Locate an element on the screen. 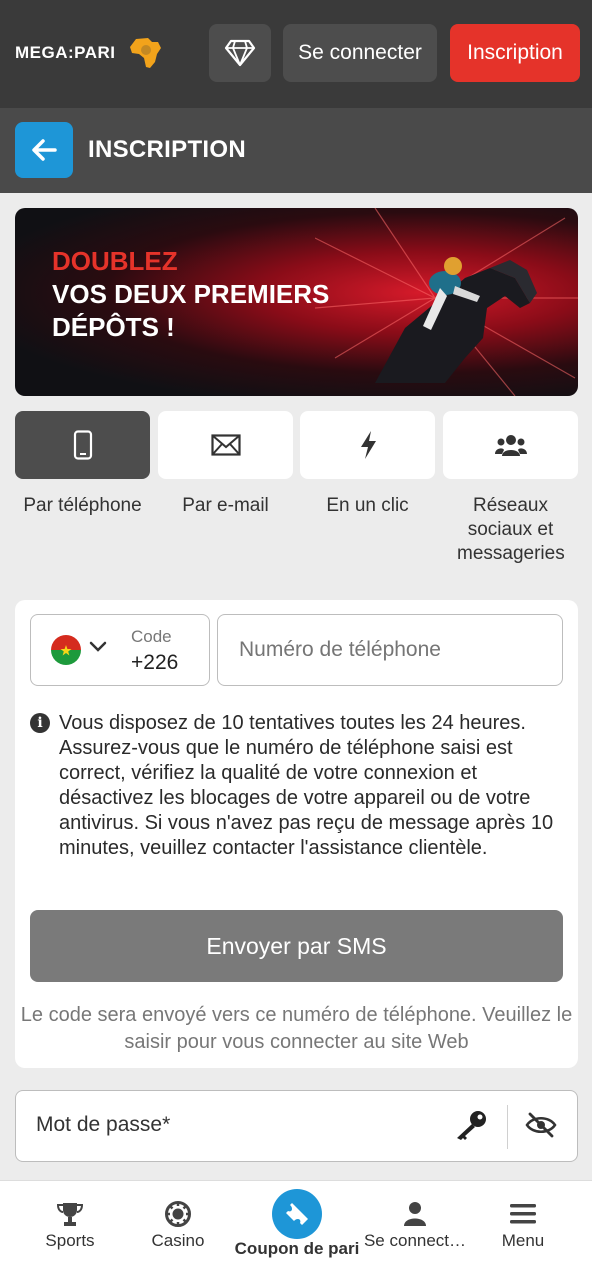 The height and width of the screenshot is (1280, 592). lightning-icon is located at coordinates (368, 445).